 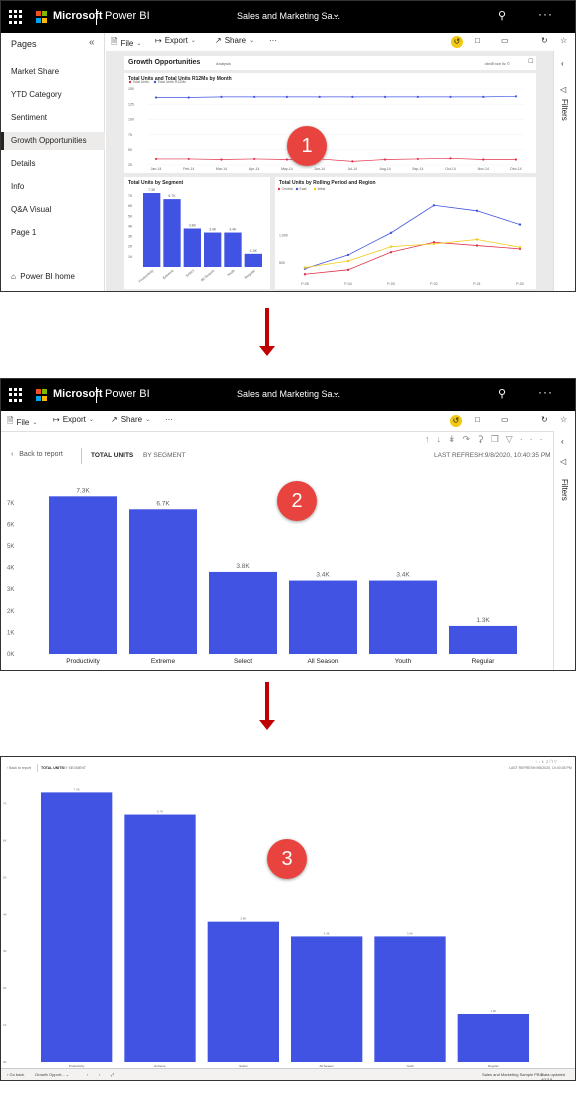 I want to click on collapse-icon: «, so click(x=92, y=42).